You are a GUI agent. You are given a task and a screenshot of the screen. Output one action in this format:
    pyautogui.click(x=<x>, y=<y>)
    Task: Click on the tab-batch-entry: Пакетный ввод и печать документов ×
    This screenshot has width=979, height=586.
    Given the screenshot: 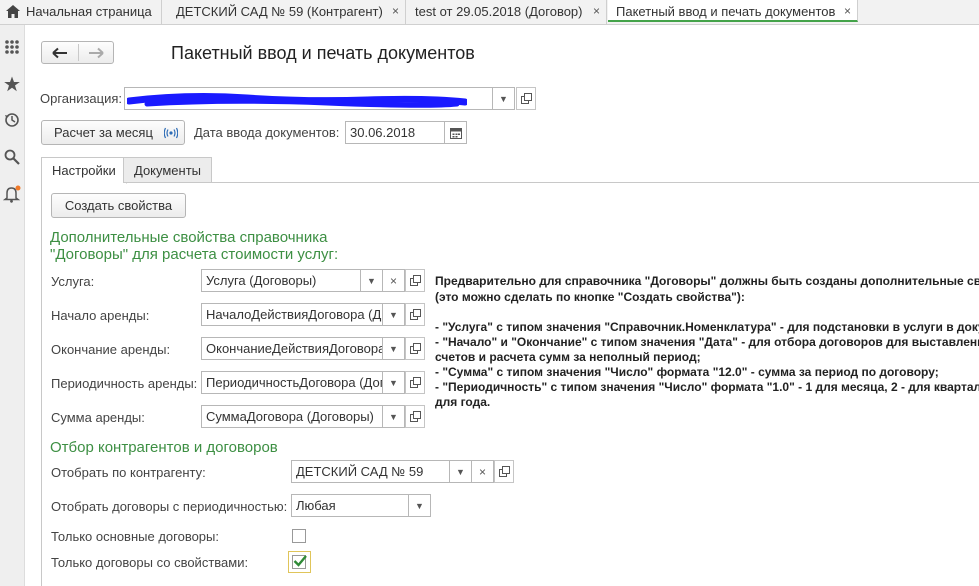 What is the action you would take?
    pyautogui.click(x=733, y=11)
    